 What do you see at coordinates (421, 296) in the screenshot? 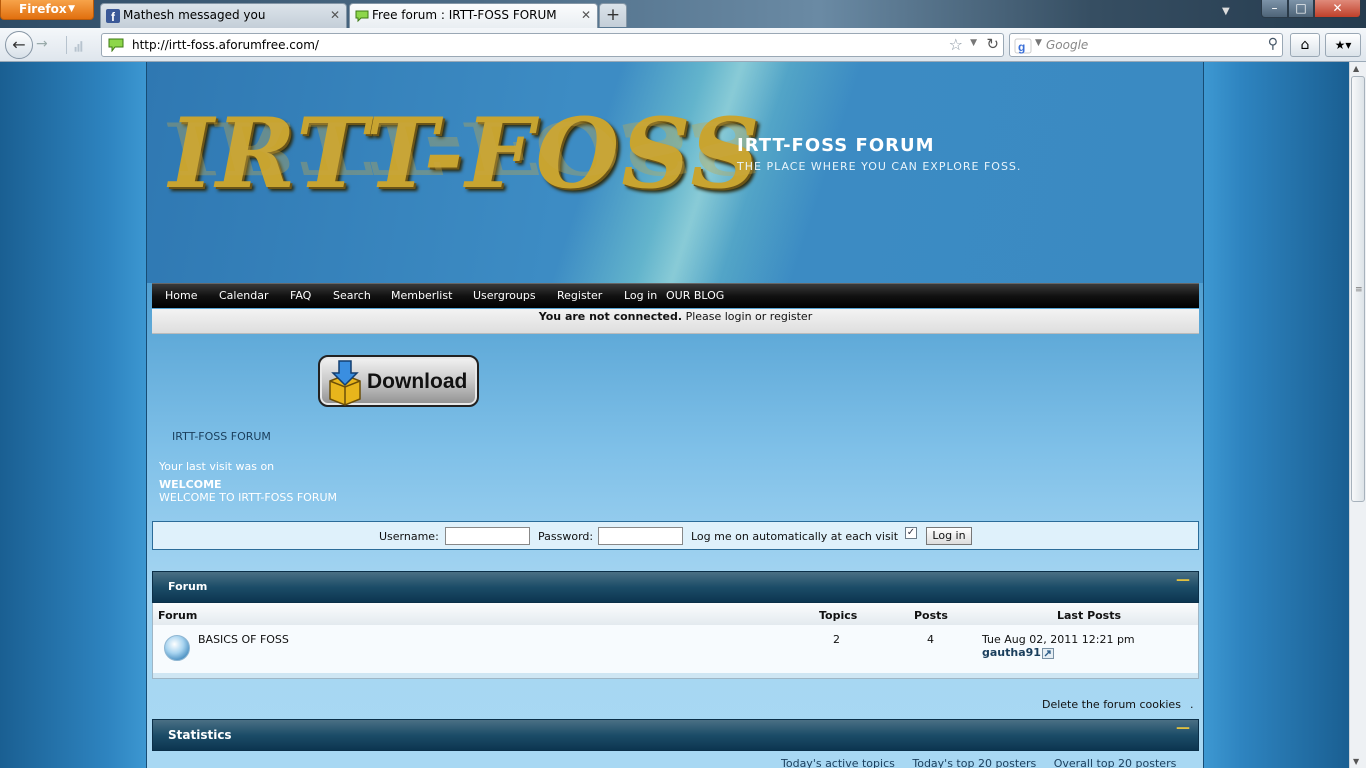
I see `menu-memberlist: Memberlist` at bounding box center [421, 296].